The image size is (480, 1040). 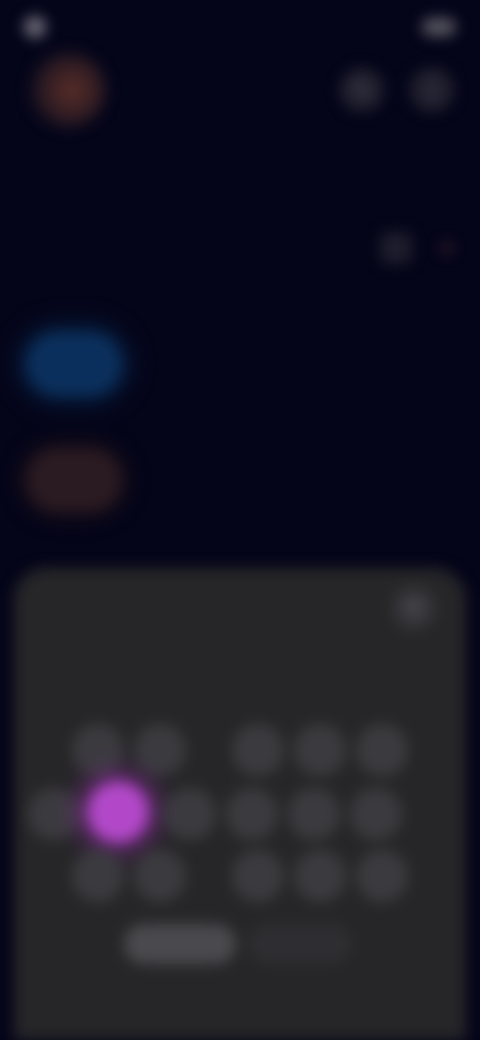 What do you see at coordinates (74, 364) in the screenshot?
I see `blue-option-chip` at bounding box center [74, 364].